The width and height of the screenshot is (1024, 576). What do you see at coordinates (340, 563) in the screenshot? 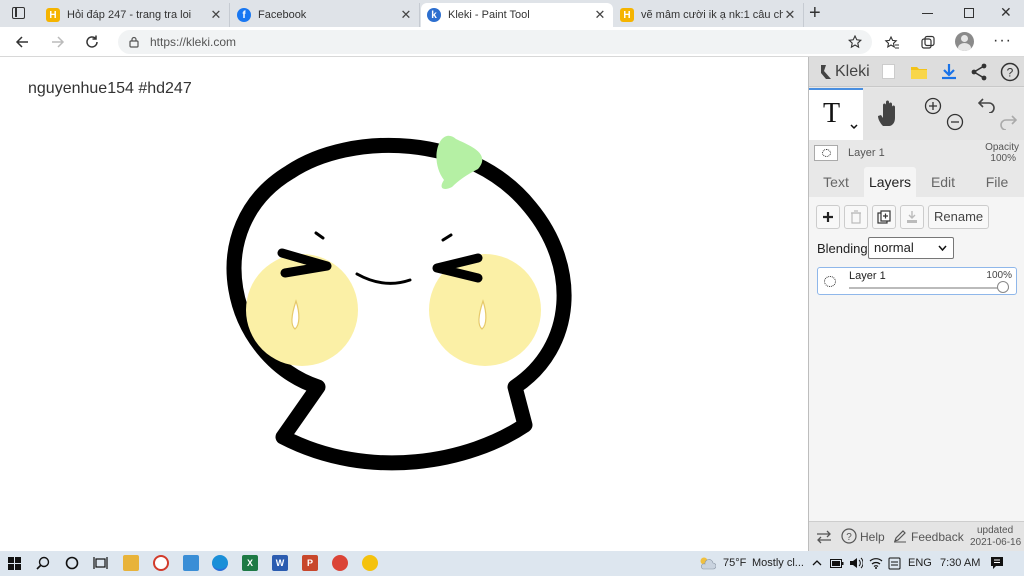
I see `chrome-icon` at bounding box center [340, 563].